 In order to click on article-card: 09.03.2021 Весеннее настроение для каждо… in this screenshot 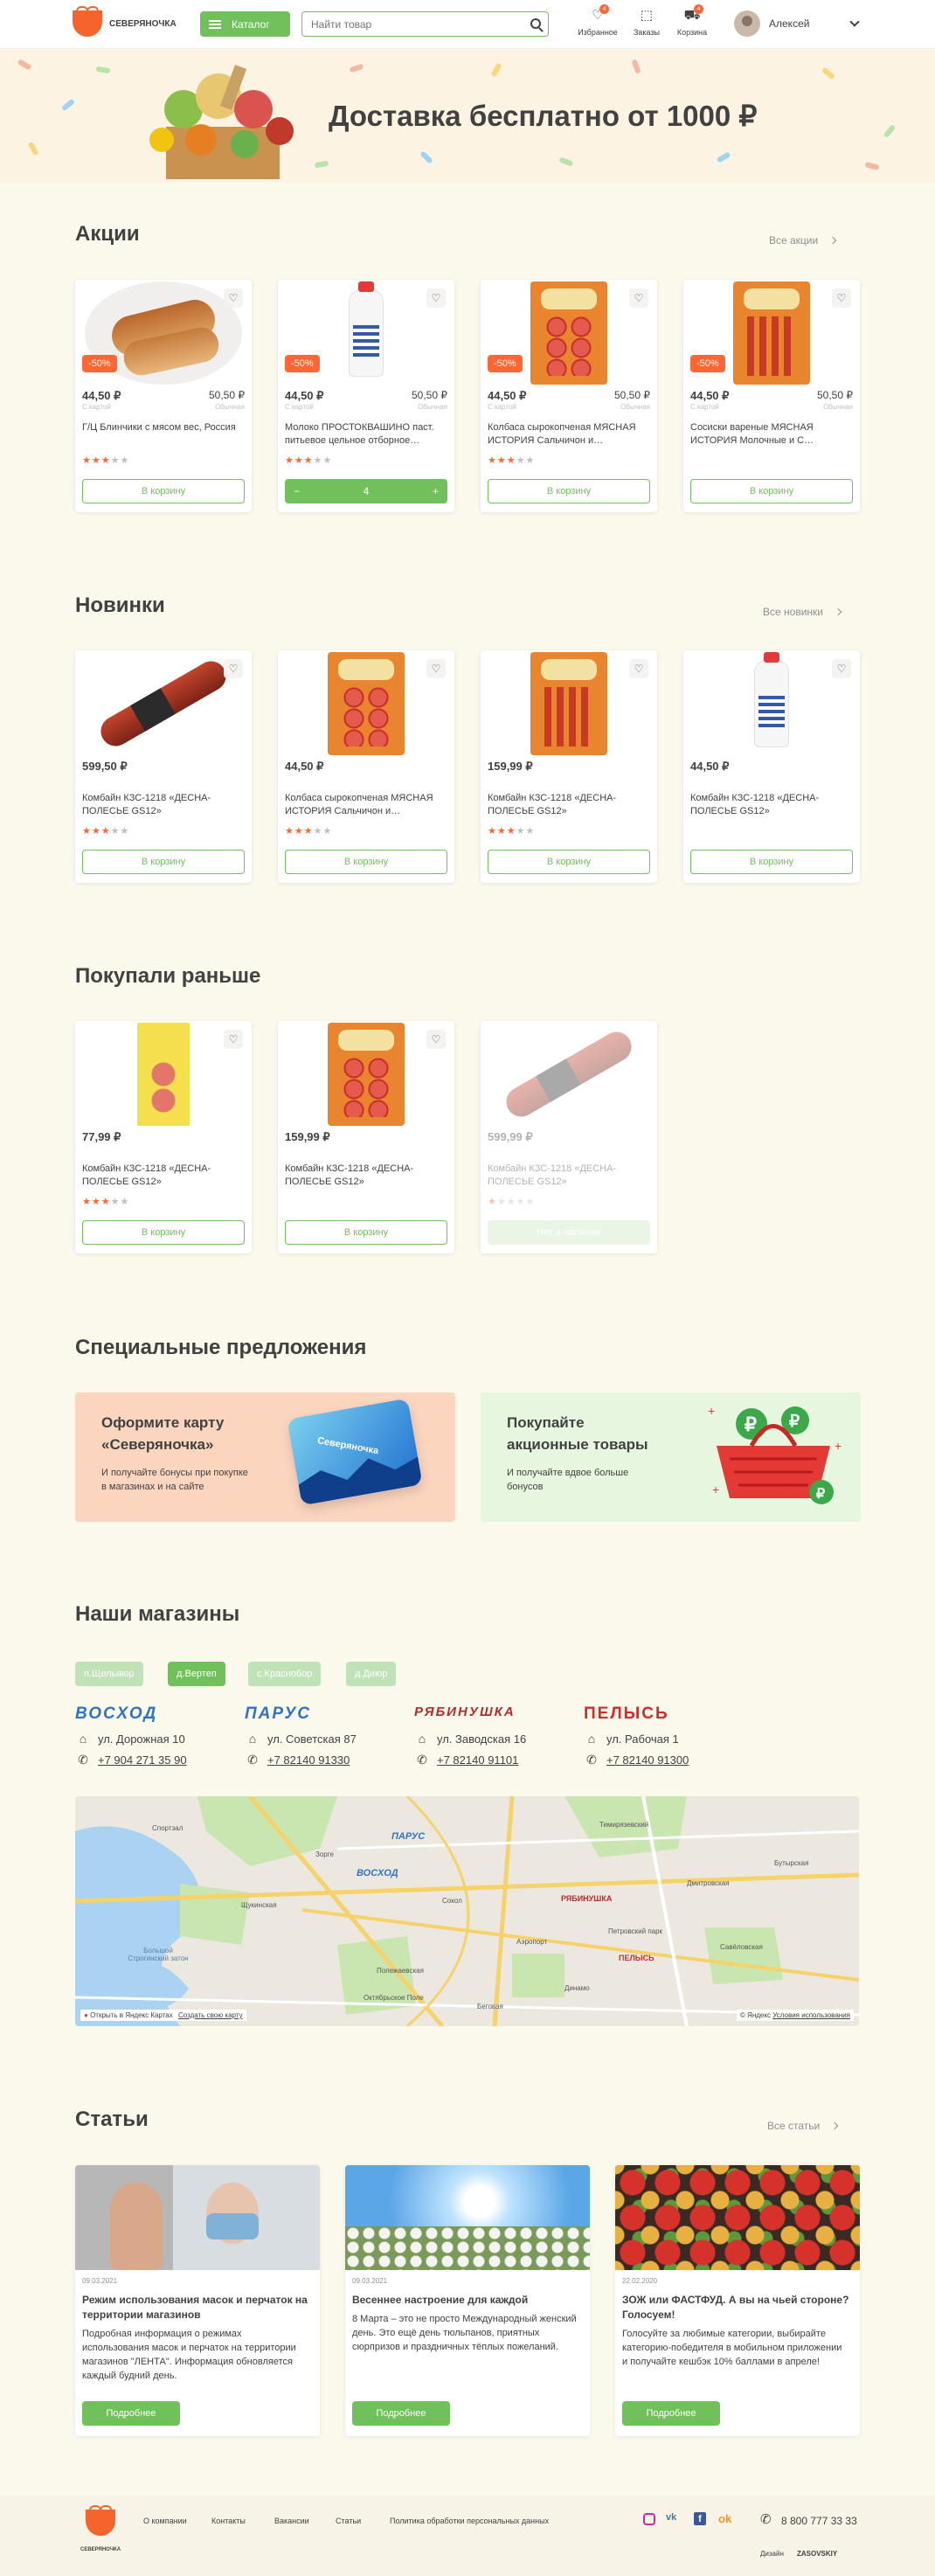, I will do `click(467, 2301)`.